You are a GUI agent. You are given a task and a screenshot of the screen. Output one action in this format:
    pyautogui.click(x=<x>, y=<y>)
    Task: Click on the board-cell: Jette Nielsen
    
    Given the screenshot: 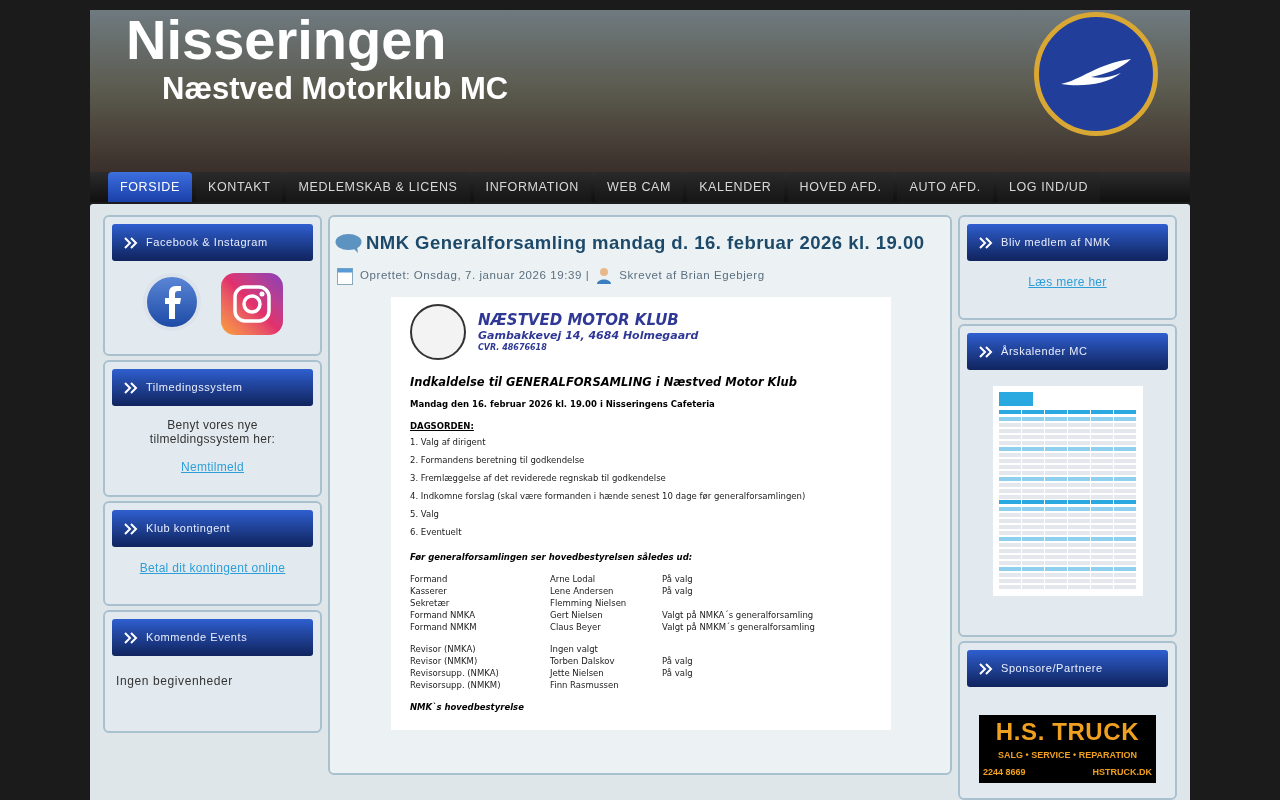 What is the action you would take?
    pyautogui.click(x=577, y=673)
    